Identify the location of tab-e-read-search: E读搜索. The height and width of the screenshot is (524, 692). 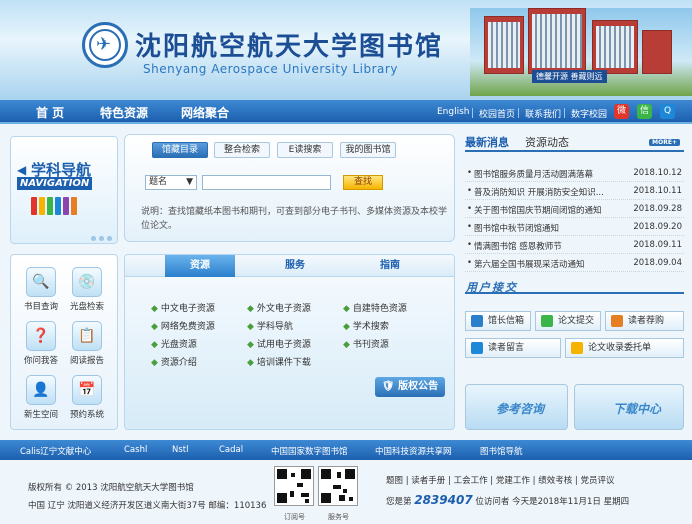
(305, 150).